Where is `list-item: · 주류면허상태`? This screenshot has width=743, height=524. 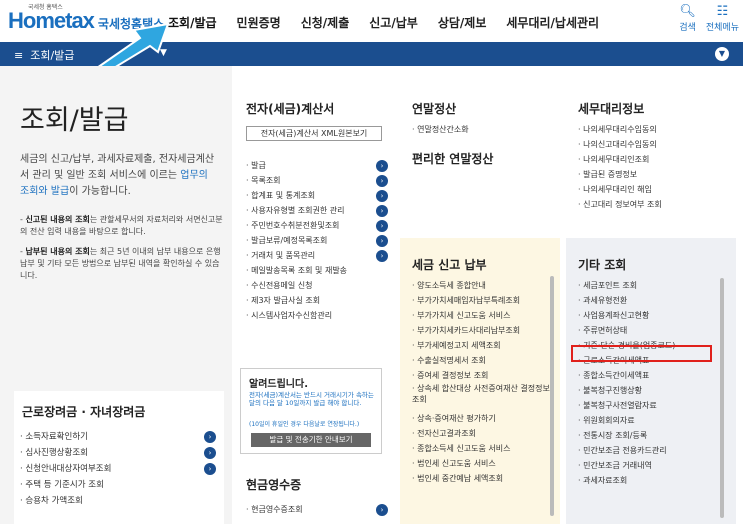
list-item: · 주류면허상태 is located at coordinates (651, 330).